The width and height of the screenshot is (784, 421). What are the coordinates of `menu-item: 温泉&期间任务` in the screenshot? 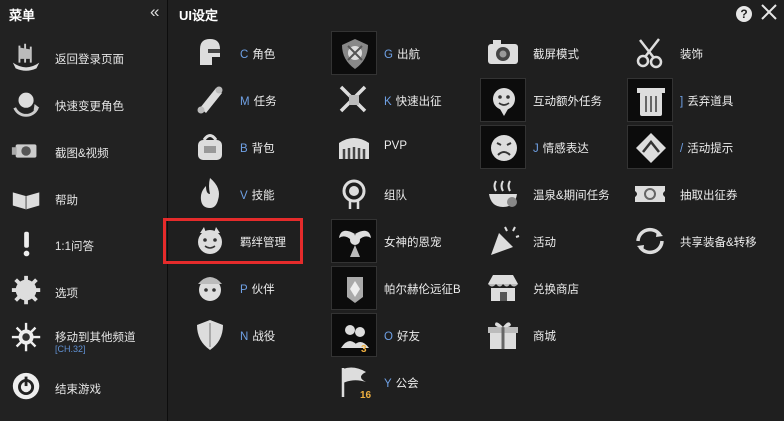 It's located at (550, 194).